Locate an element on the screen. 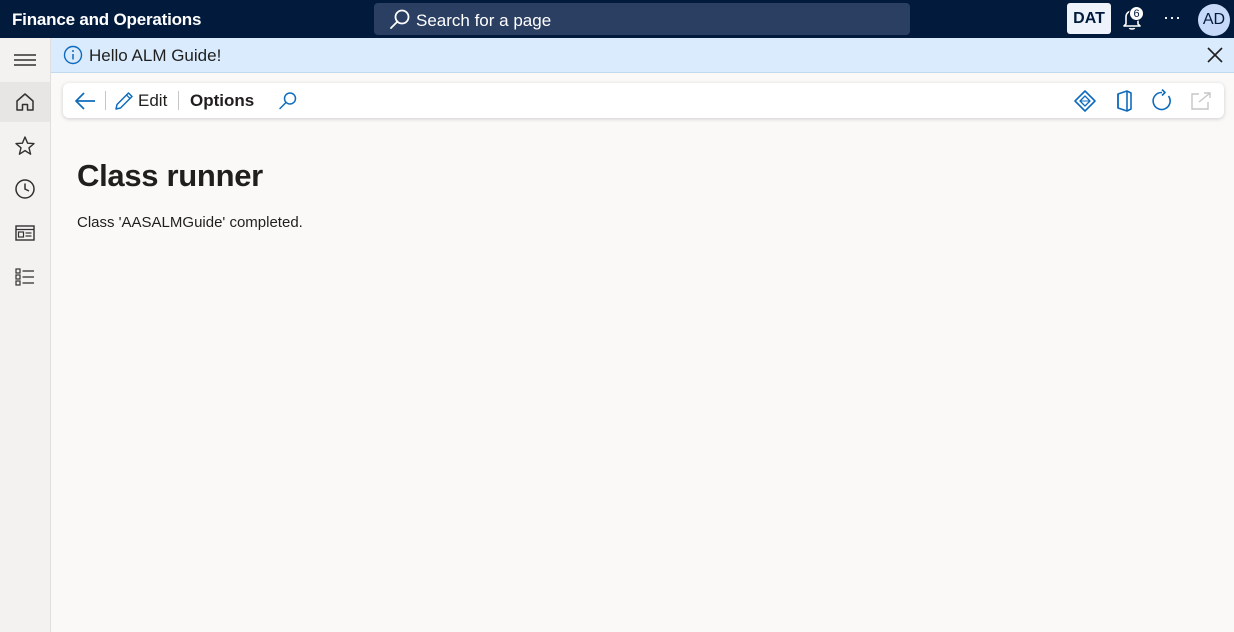 The height and width of the screenshot is (632, 1234). office-icon is located at coordinates (1124, 100).